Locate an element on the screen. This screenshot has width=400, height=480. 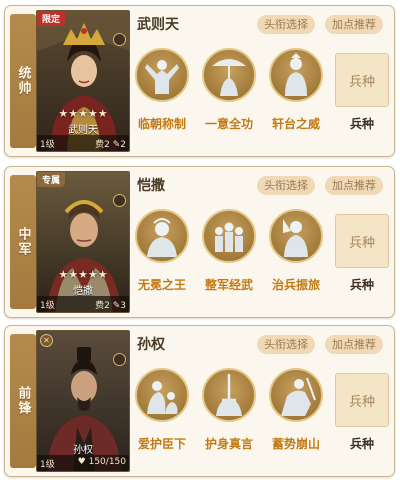
court-lady-icon is located at coordinates (296, 74).